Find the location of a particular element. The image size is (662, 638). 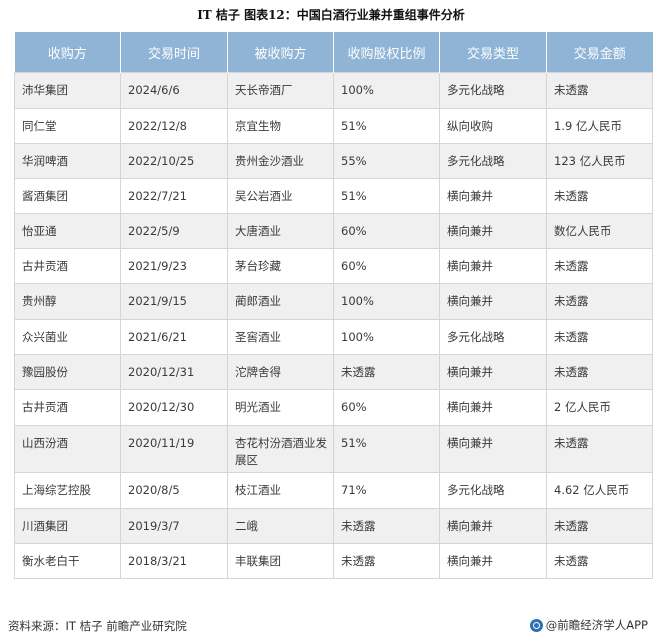

column-header: 交易金额 is located at coordinates (599, 52).